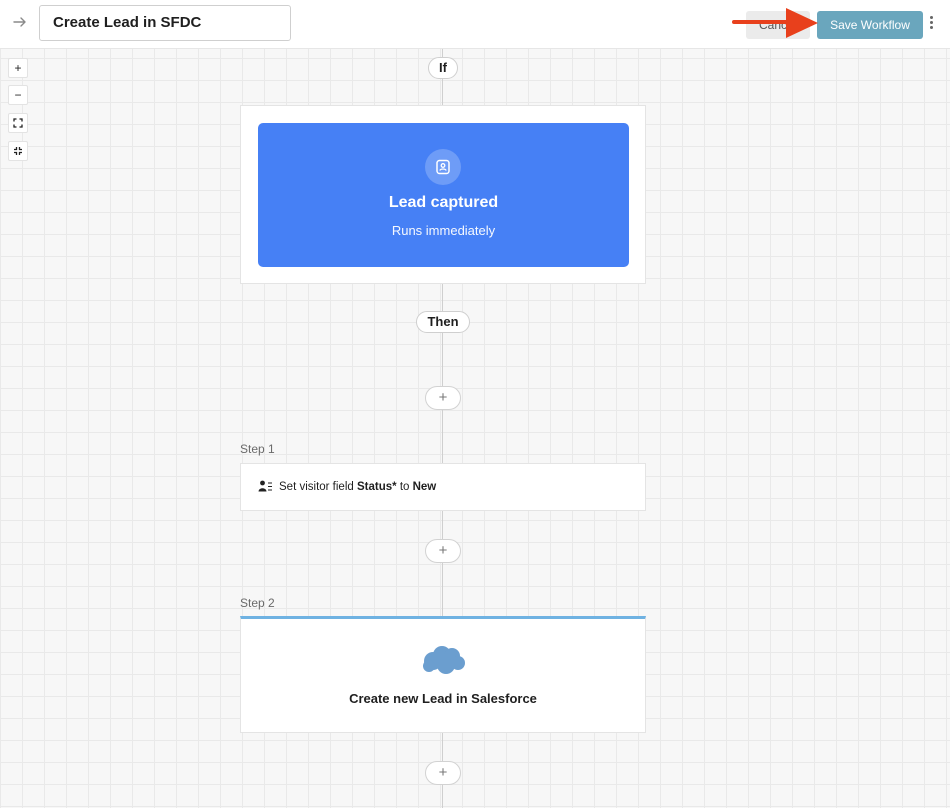 The width and height of the screenshot is (950, 808). What do you see at coordinates (265, 486) in the screenshot?
I see `visitor-field-icon` at bounding box center [265, 486].